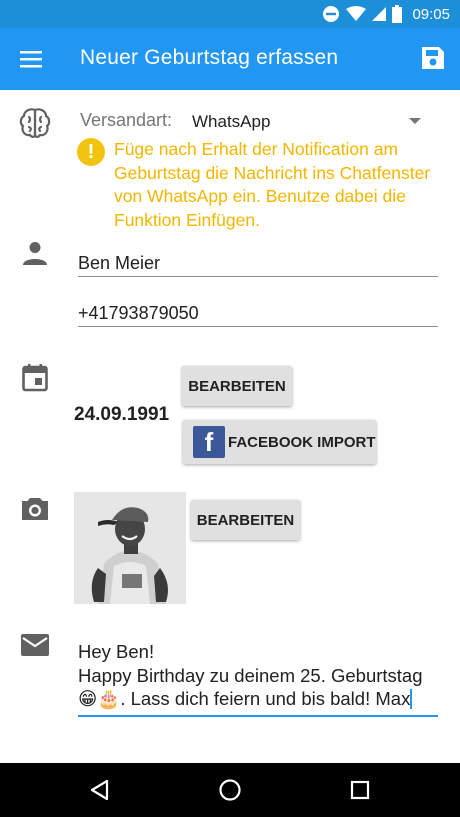  I want to click on phone-field: +41793879050, so click(258, 315).